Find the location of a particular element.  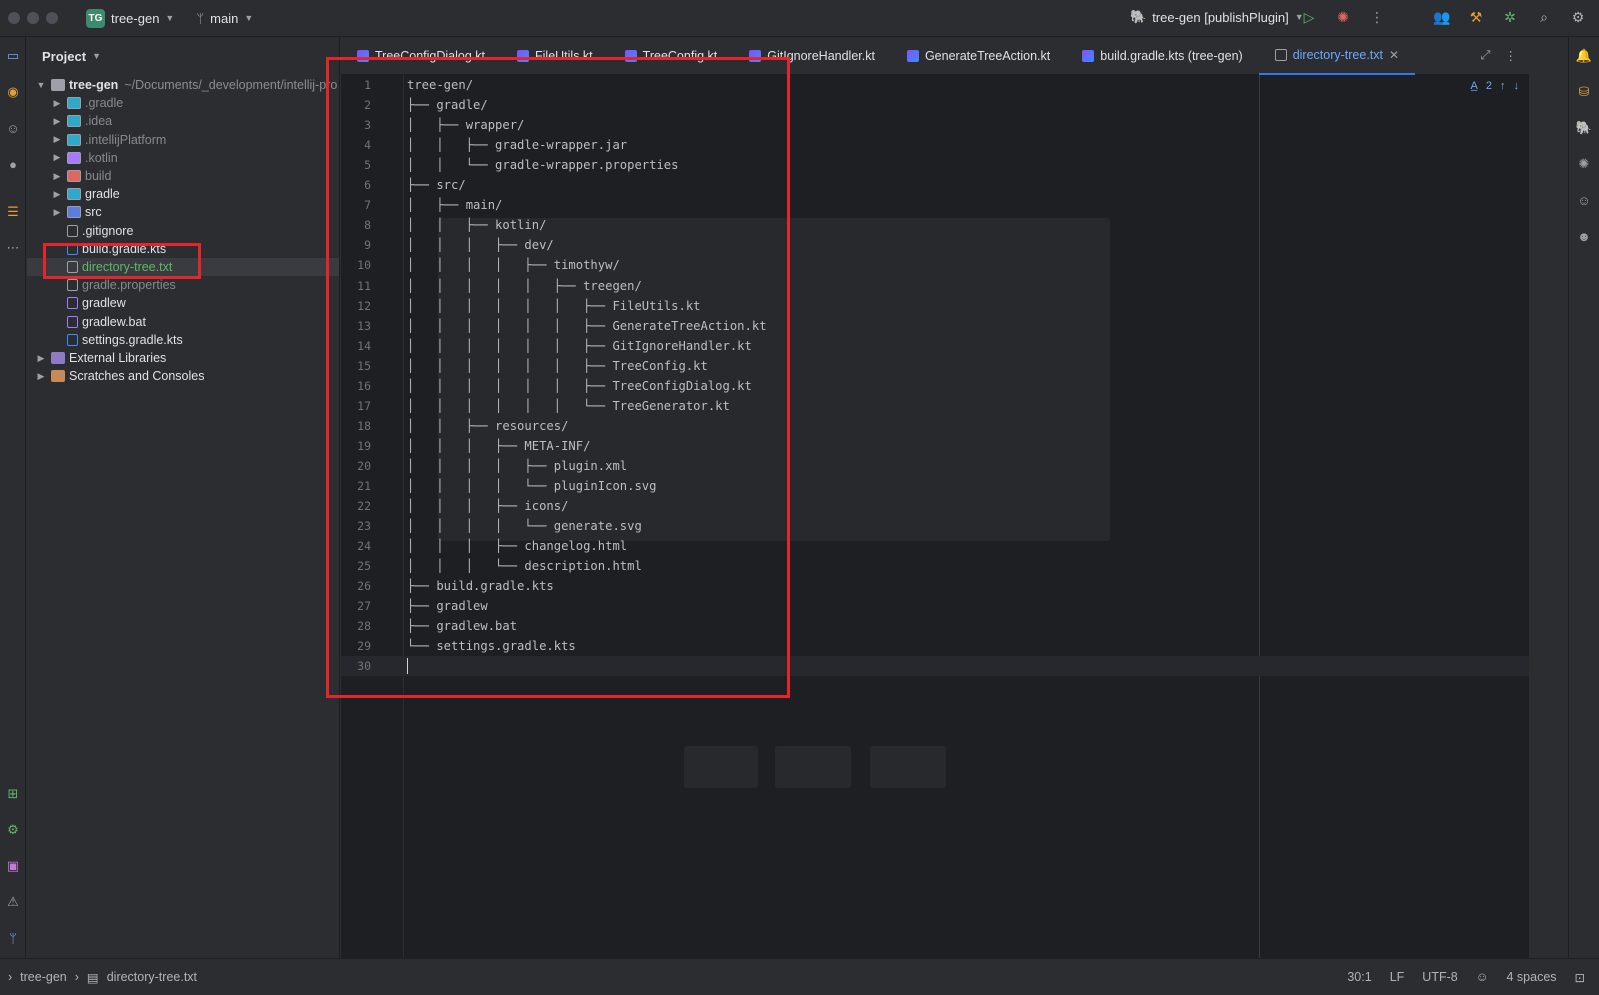

tree-item: ▶ .kotlin is located at coordinates (183, 158).